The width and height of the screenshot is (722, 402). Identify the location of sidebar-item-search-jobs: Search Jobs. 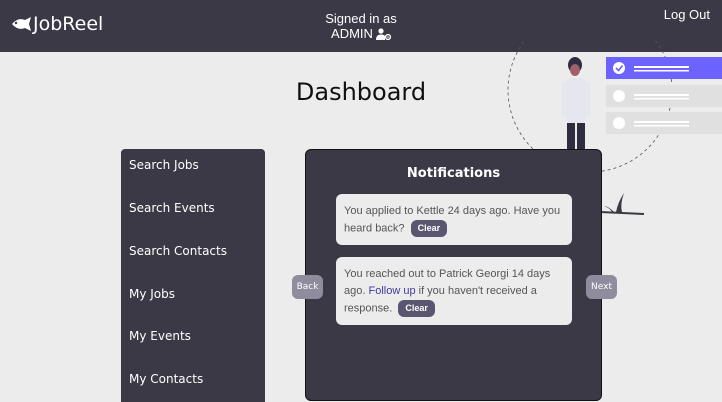
(164, 165).